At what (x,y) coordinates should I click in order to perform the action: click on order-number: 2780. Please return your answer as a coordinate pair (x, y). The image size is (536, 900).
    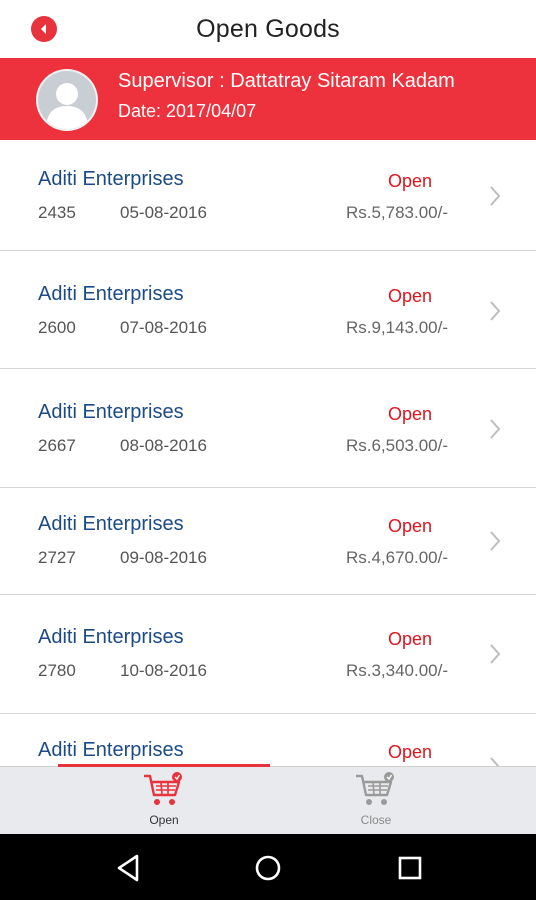
    Looking at the image, I should click on (57, 670).